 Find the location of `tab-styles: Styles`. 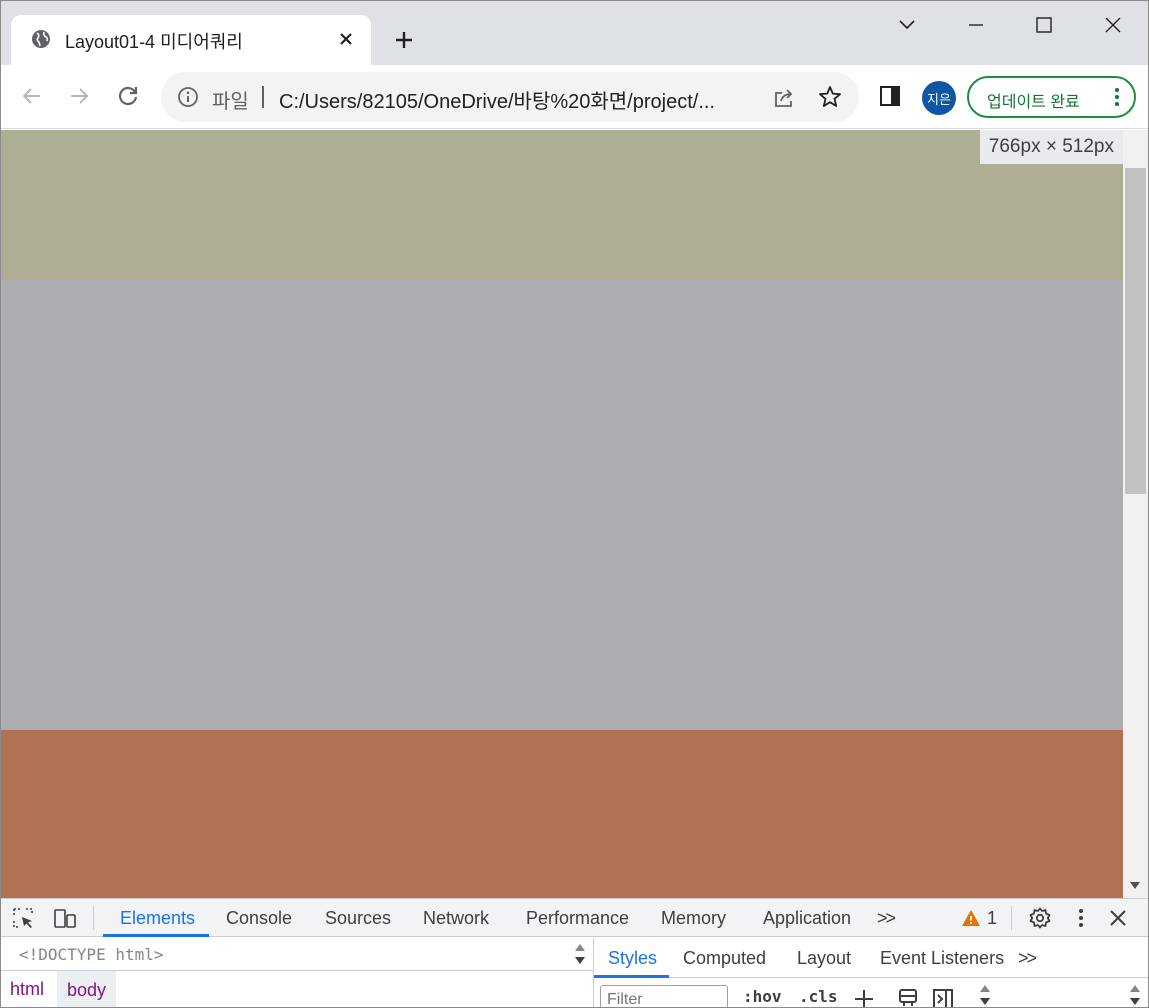

tab-styles: Styles is located at coordinates (632, 958).